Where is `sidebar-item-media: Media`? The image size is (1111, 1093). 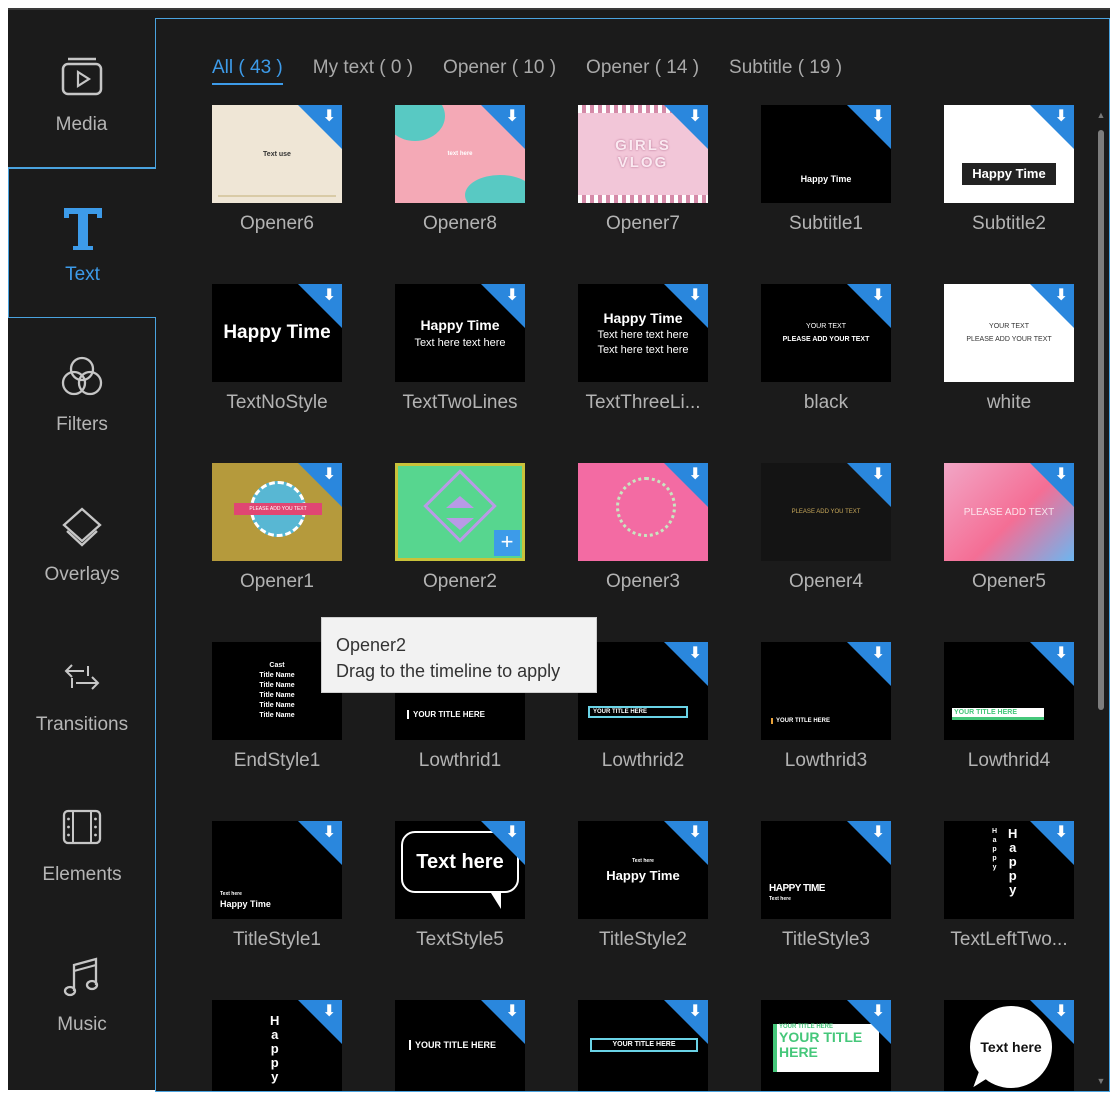 sidebar-item-media: Media is located at coordinates (82, 93).